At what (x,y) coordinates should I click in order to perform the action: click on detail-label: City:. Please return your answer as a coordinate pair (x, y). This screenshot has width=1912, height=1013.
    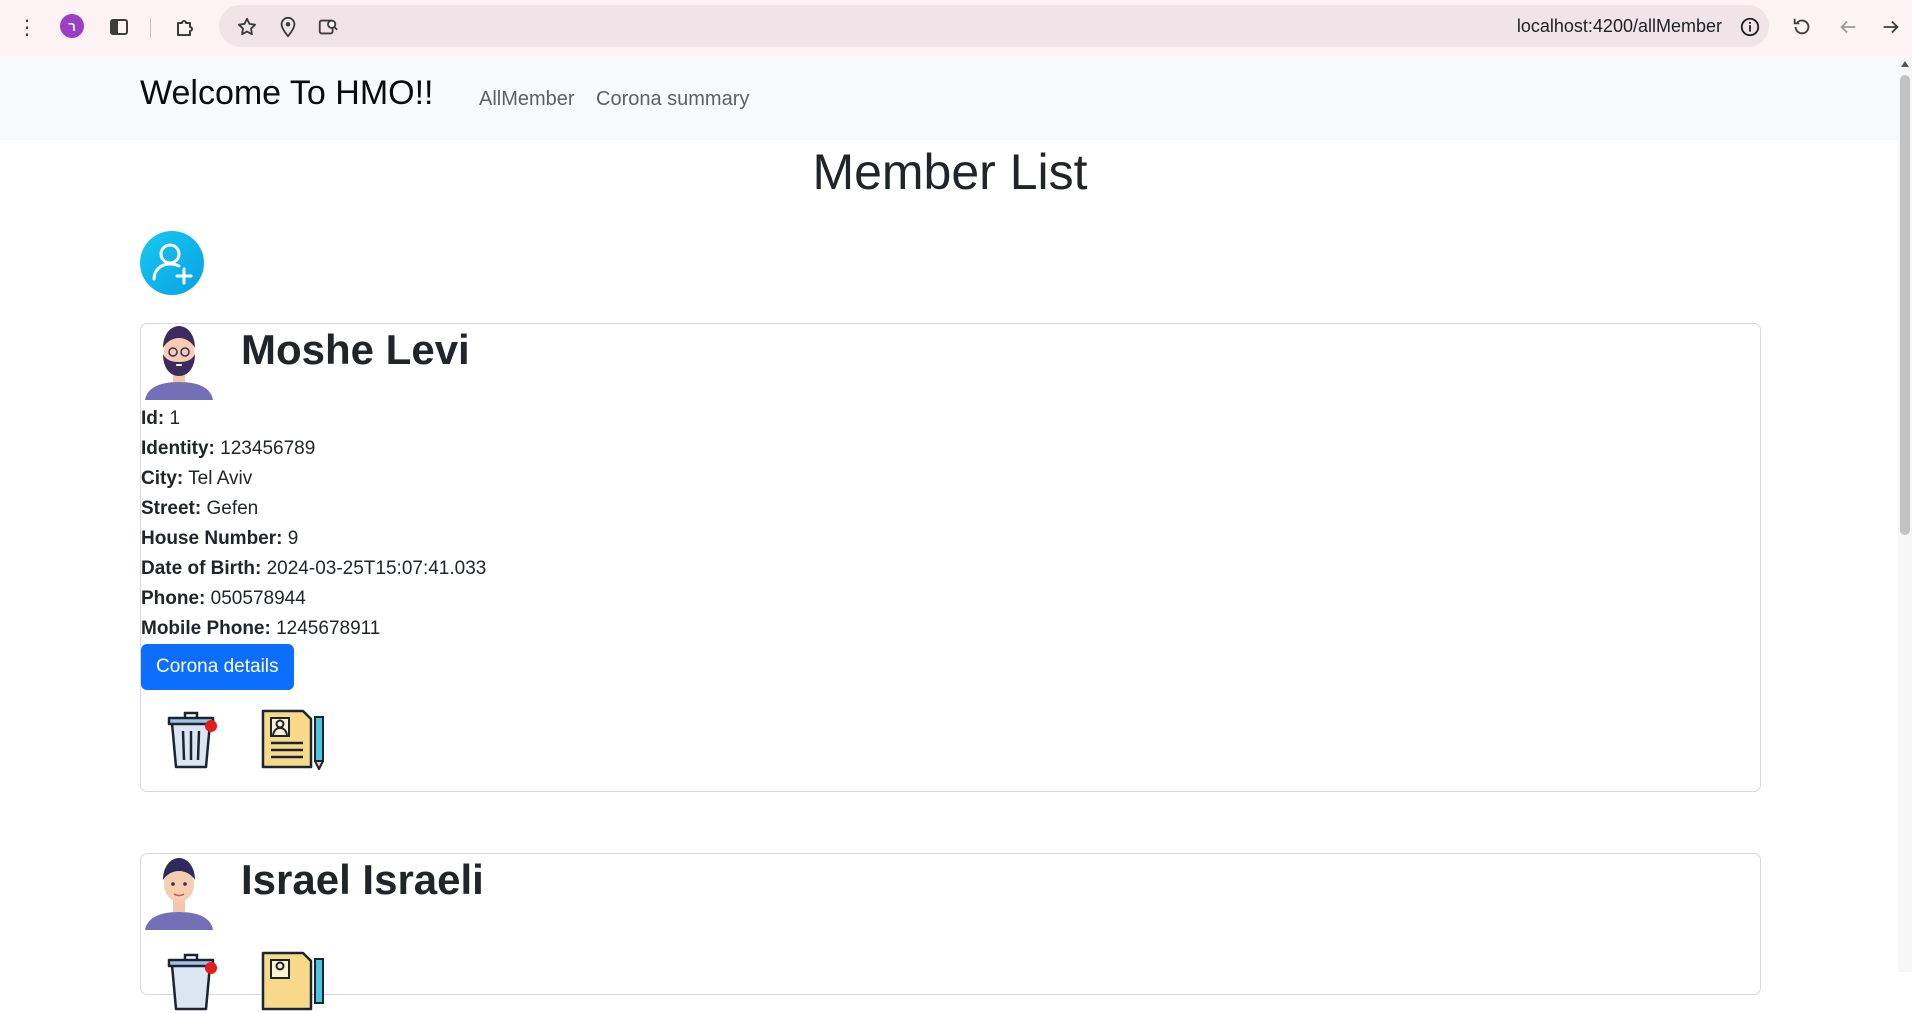
    Looking at the image, I should click on (162, 478).